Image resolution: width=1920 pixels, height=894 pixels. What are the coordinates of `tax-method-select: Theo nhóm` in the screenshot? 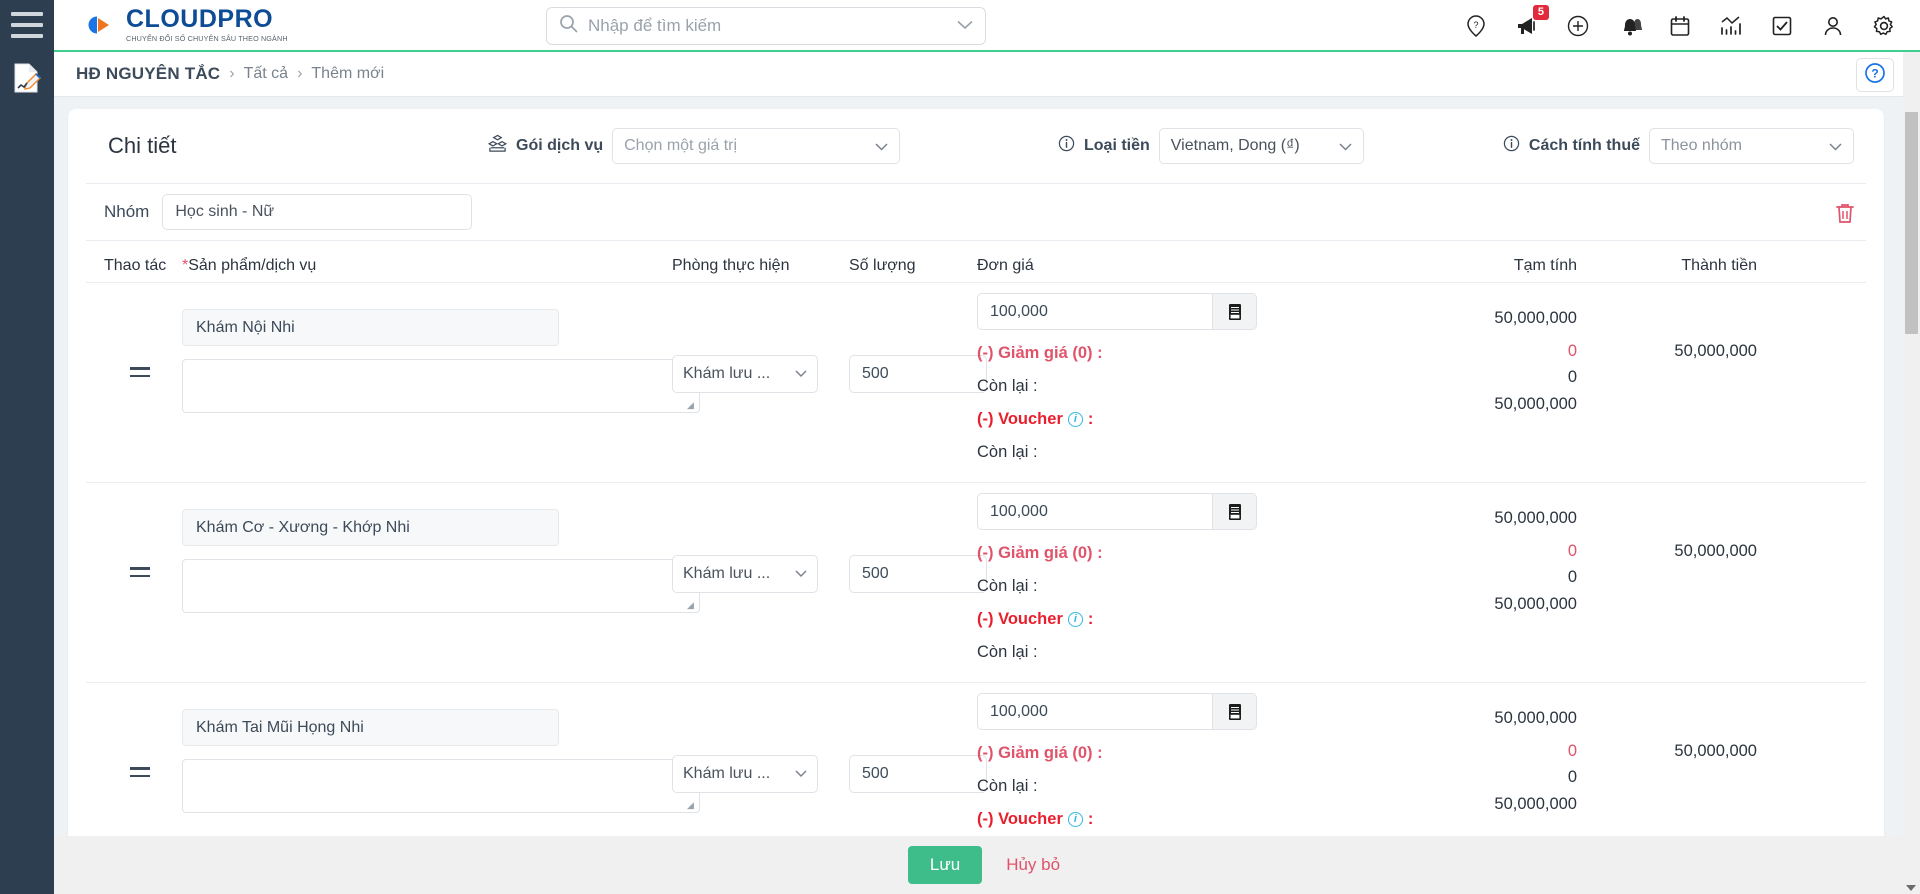 It's located at (1751, 146).